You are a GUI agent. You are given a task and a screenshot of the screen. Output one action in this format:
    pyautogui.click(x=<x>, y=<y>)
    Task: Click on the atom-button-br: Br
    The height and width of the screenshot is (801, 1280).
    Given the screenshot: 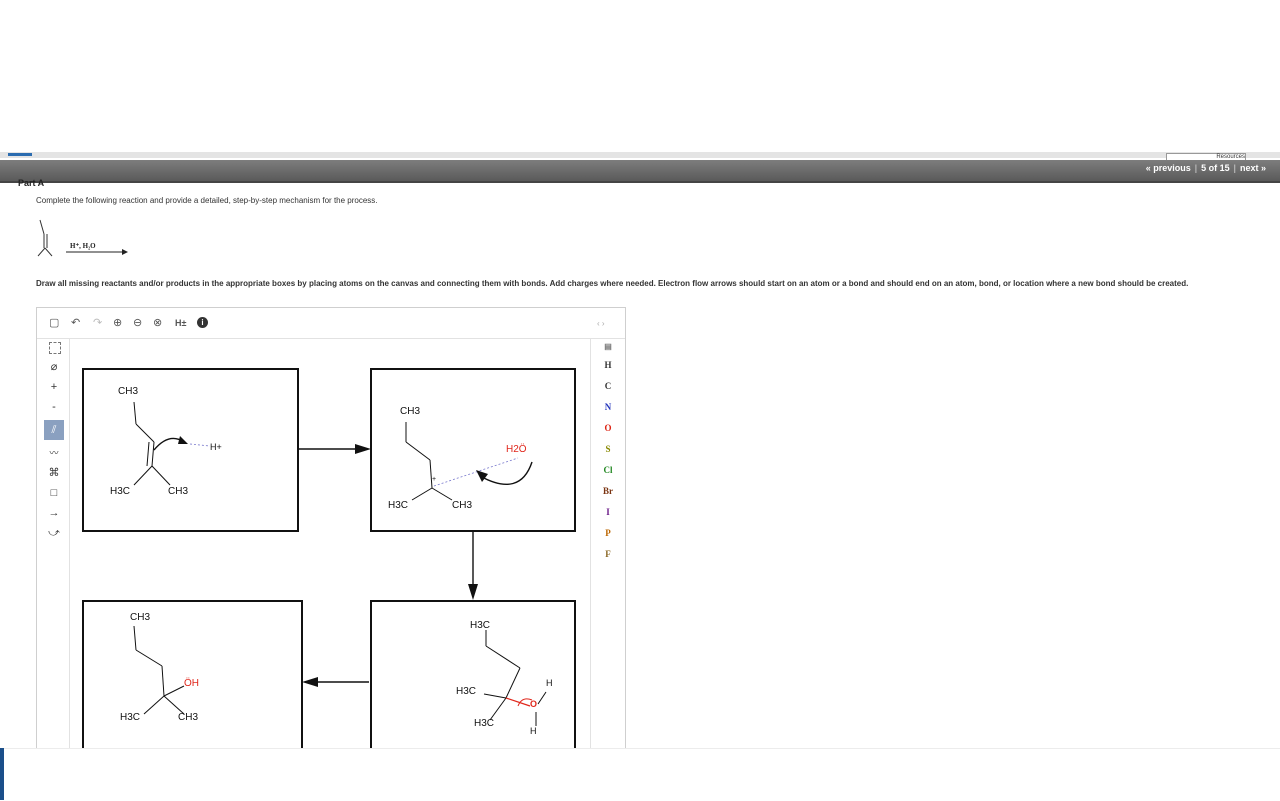 What is the action you would take?
    pyautogui.click(x=608, y=491)
    